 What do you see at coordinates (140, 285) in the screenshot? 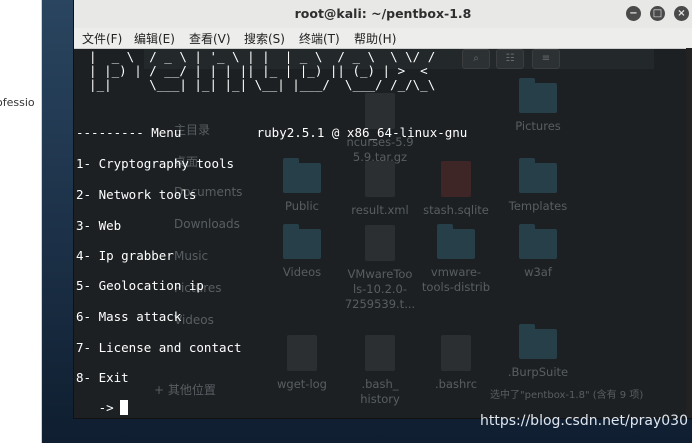
I see `menu-item-geolocation: 5- Geolocation ip` at bounding box center [140, 285].